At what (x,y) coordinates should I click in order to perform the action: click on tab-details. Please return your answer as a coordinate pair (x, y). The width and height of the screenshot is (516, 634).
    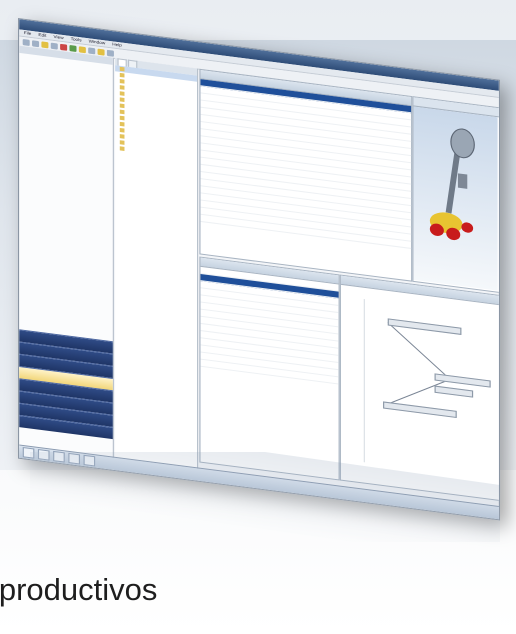
    Looking at the image, I should click on (132, 63).